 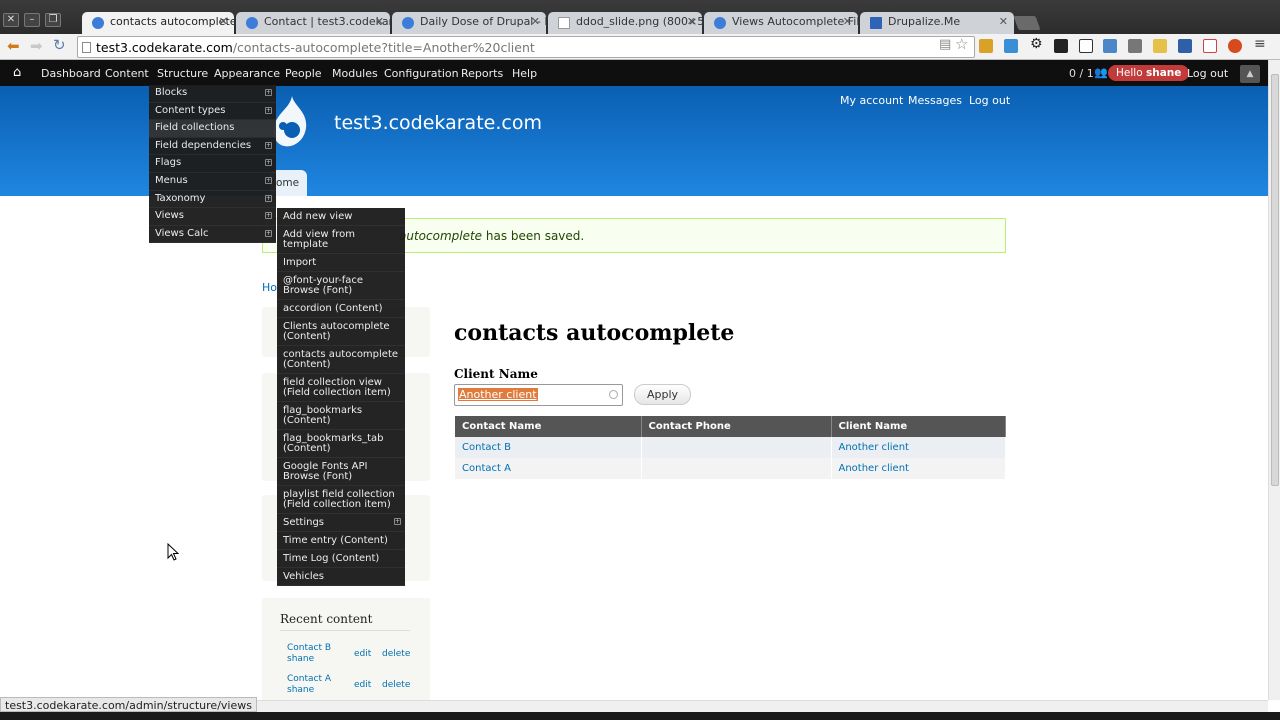 What do you see at coordinates (1149, 73) in the screenshot?
I see `hello-user-badge: Hello shane` at bounding box center [1149, 73].